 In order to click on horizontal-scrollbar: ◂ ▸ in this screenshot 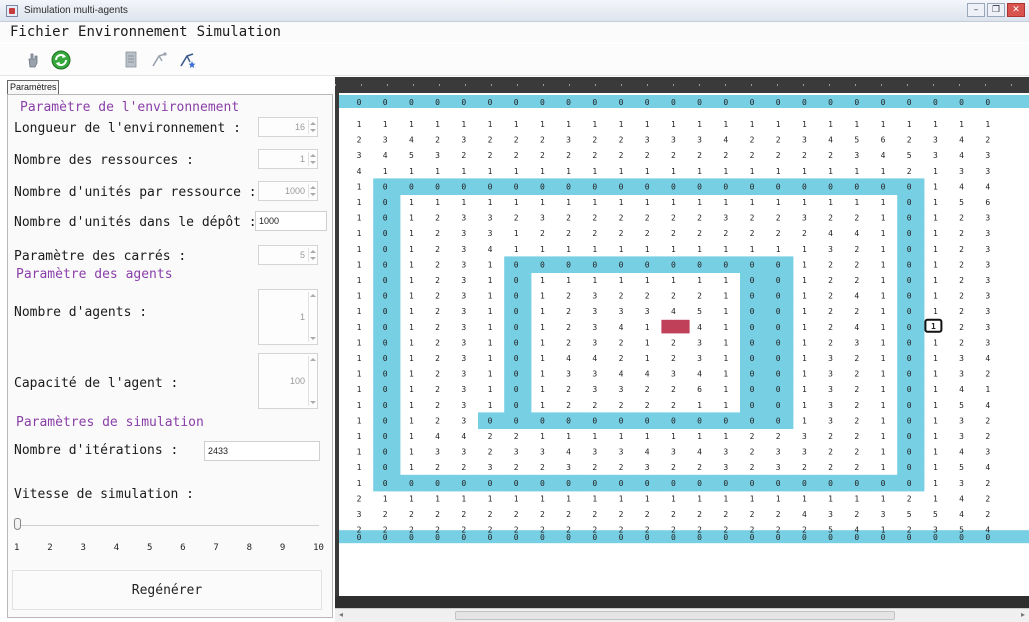, I will do `click(682, 615)`.